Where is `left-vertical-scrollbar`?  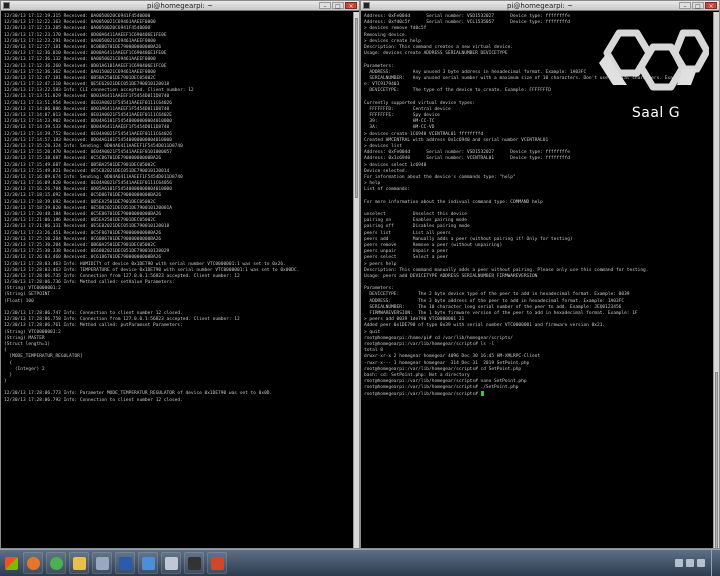
left-vertical-scrollbar is located at coordinates (356, 280).